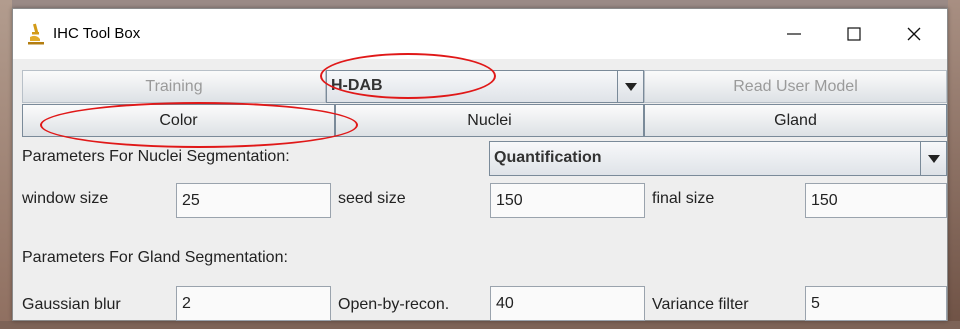 The width and height of the screenshot is (960, 329). I want to click on tab-color: Color, so click(178, 120).